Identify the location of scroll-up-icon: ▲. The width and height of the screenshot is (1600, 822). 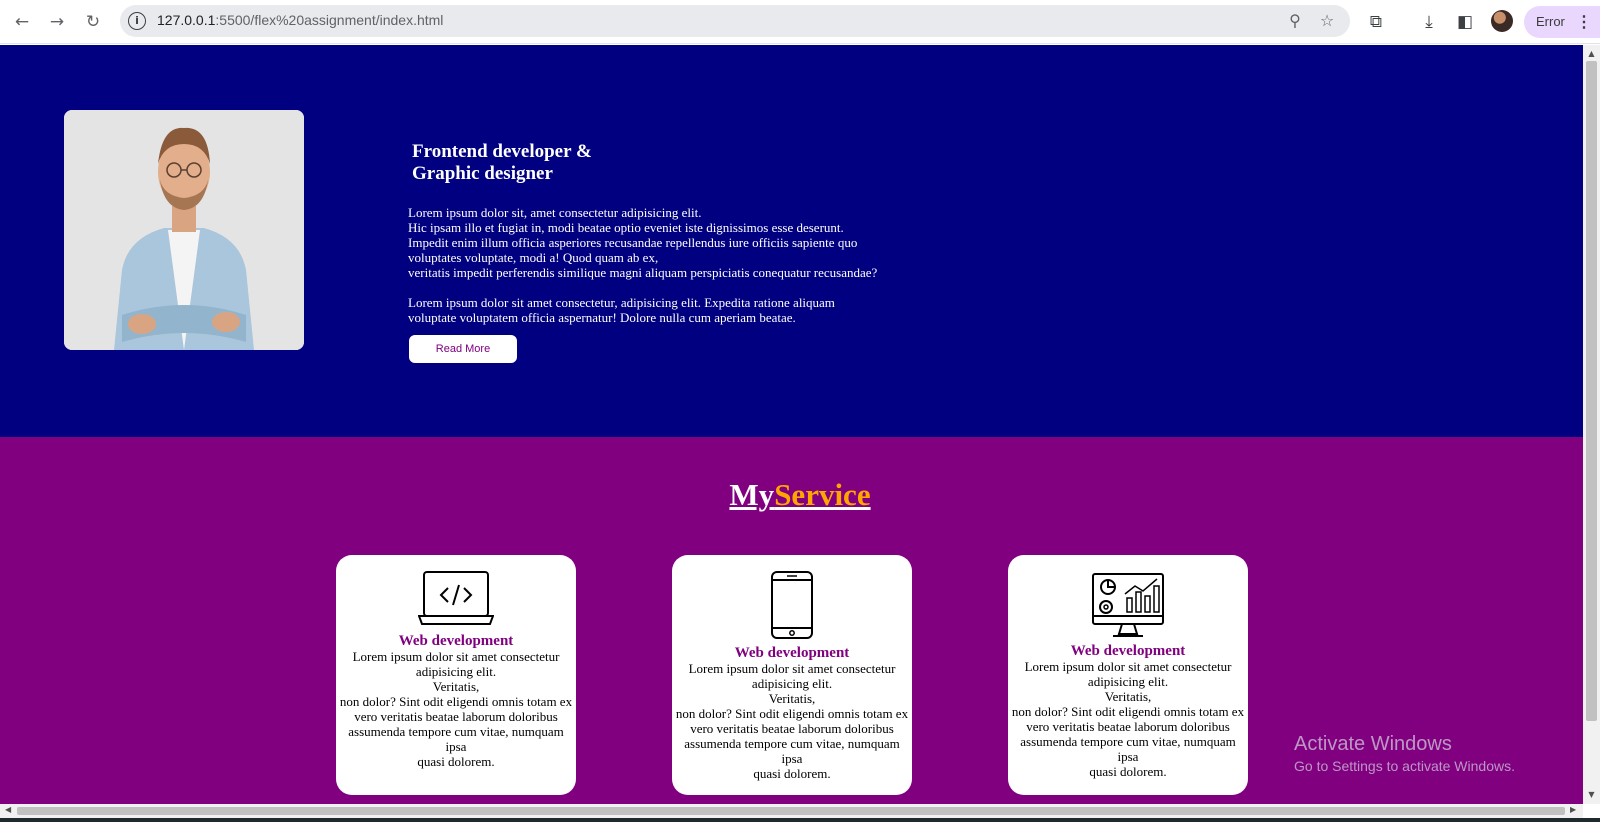
(1591, 53).